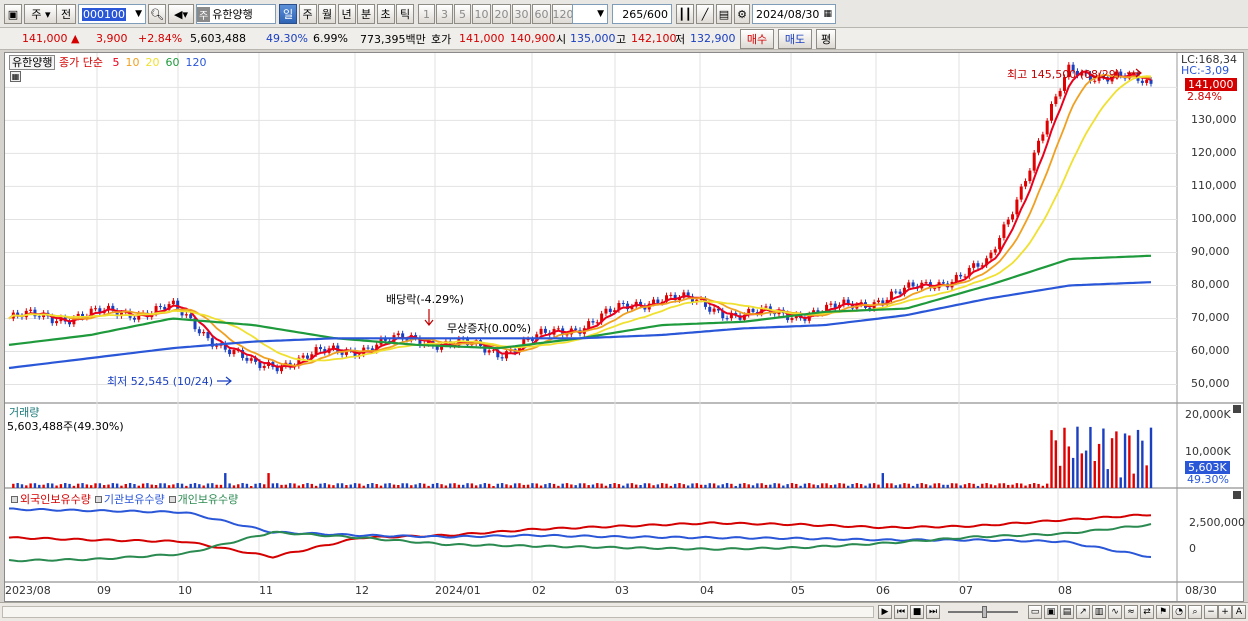 The width and height of the screenshot is (1248, 621). I want to click on chart-scrollbar: ▶ ⏮ ■ ⏭ ▭ ▣ ▤ ↗ ▥ ∿ ≈ ⇄ ⚑ ◔ ⌕ − + A, so click(624, 611).